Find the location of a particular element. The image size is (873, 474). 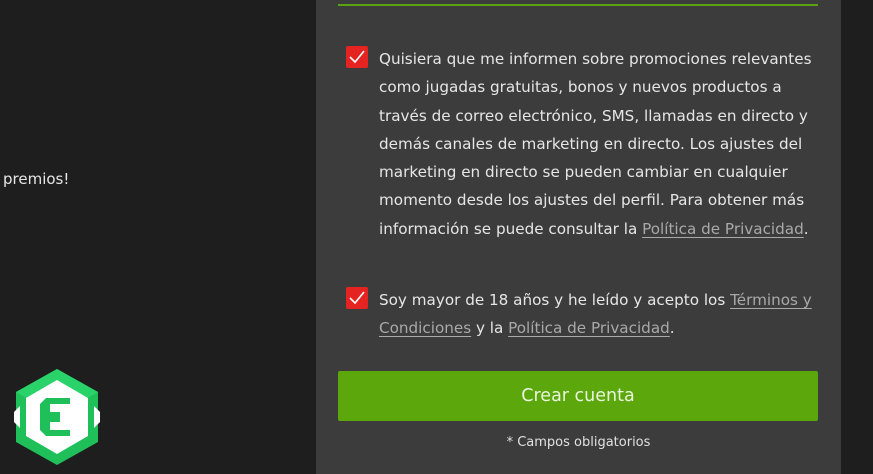

create-account-button: Crear cuenta is located at coordinates (578, 396).